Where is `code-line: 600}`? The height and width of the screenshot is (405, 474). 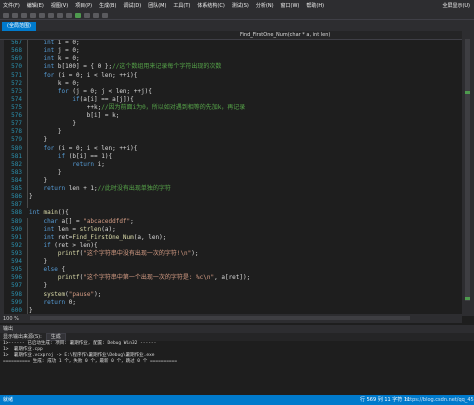 code-line: 600} is located at coordinates (125, 310).